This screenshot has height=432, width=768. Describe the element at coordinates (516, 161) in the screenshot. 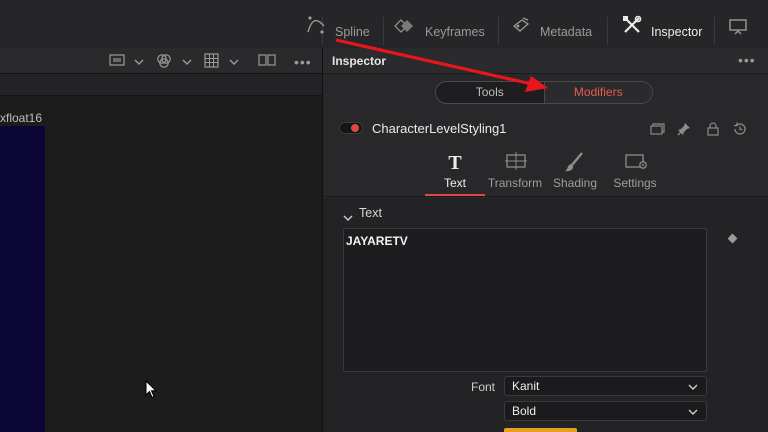

I see `transform-icon` at that location.